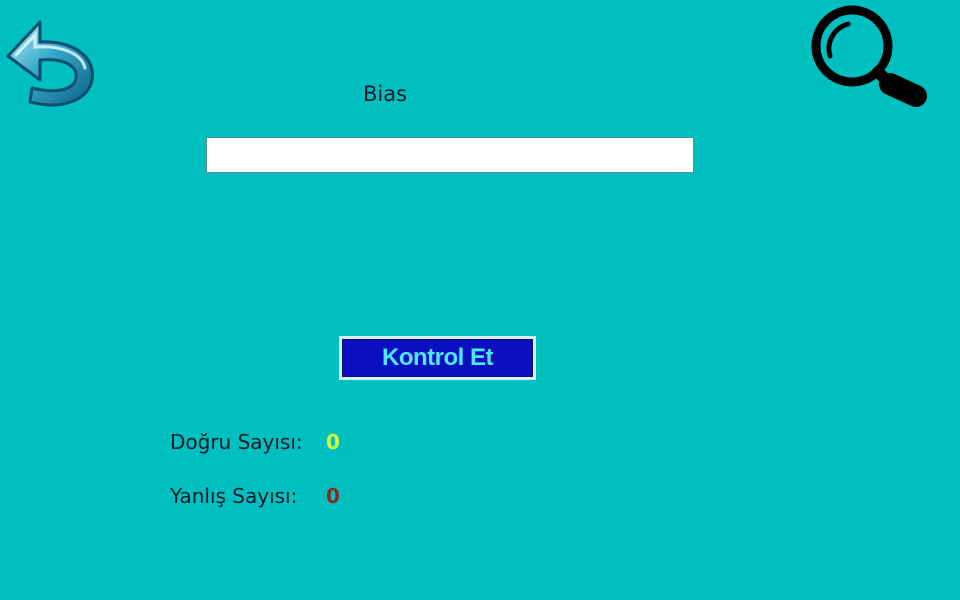 Image resolution: width=960 pixels, height=600 pixels. Describe the element at coordinates (234, 496) in the screenshot. I see `wrong-count-label: Yanlış Sayısı:` at that location.